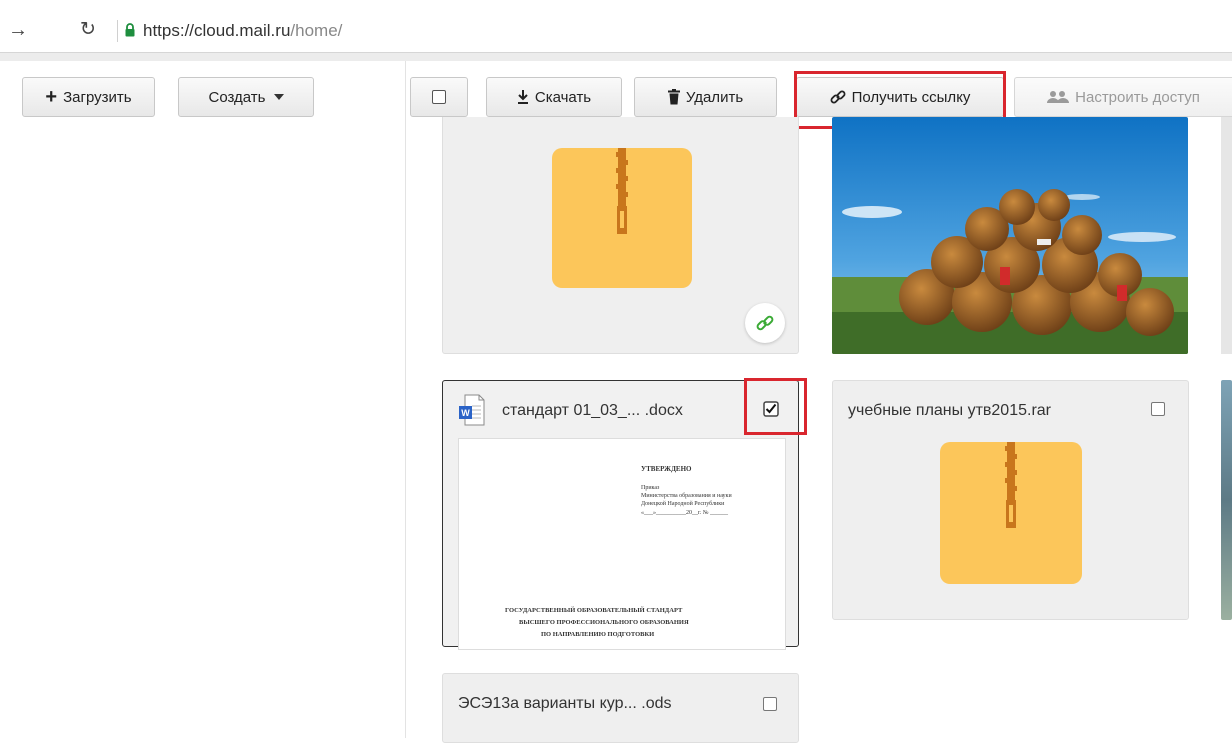 The height and width of the screenshot is (743, 1232). Describe the element at coordinates (465, 413) in the screenshot. I see `svg-text: W` at that location.